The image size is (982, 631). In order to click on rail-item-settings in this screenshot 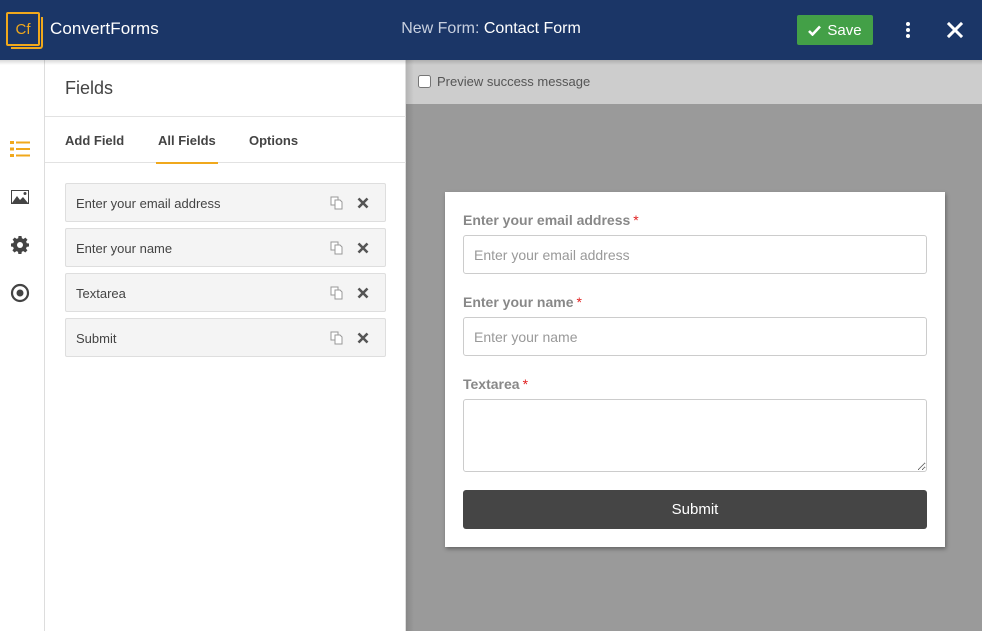, I will do `click(20, 245)`.